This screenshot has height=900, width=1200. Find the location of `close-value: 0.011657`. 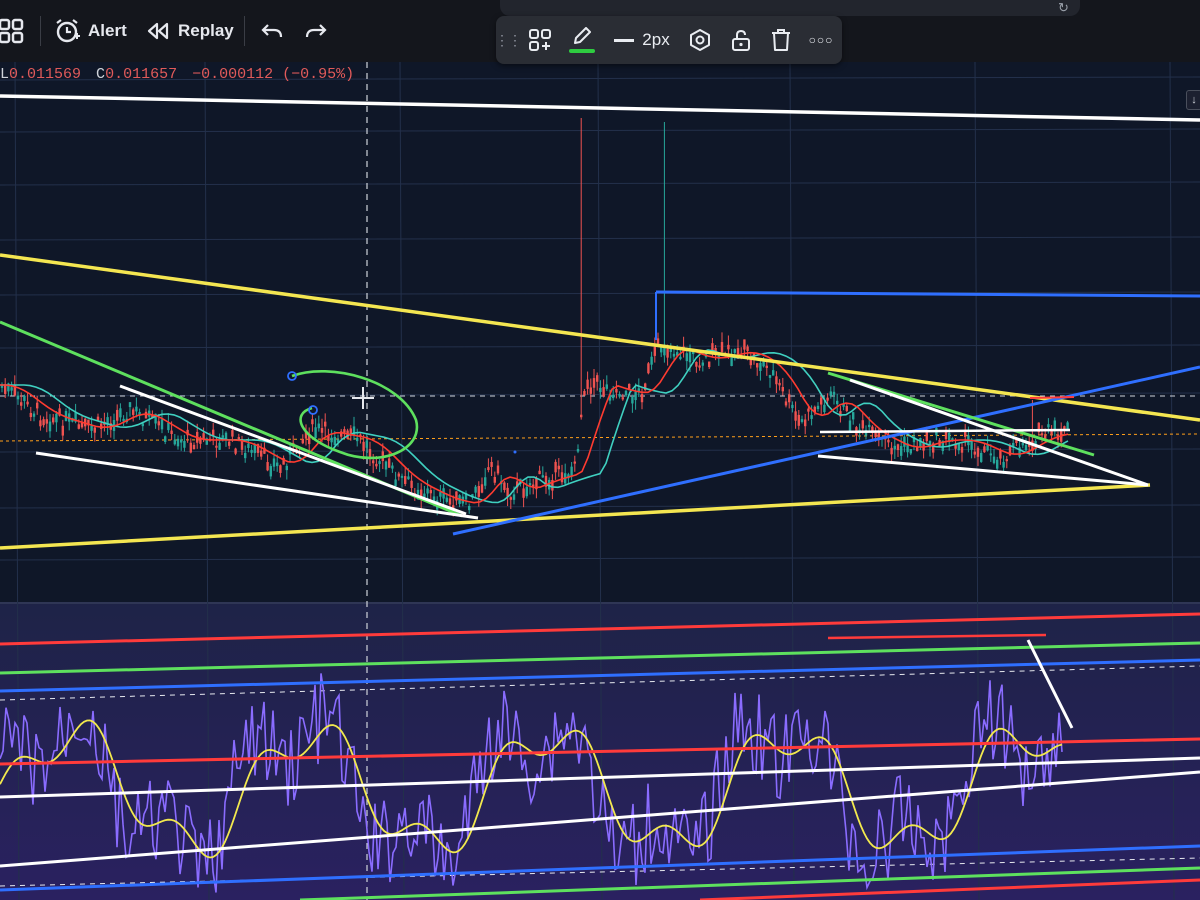

close-value: 0.011657 is located at coordinates (141, 74).